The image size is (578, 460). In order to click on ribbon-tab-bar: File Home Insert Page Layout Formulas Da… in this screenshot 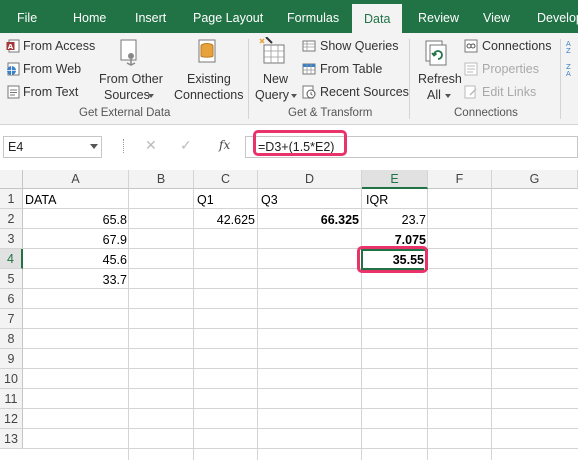, I will do `click(289, 16)`.